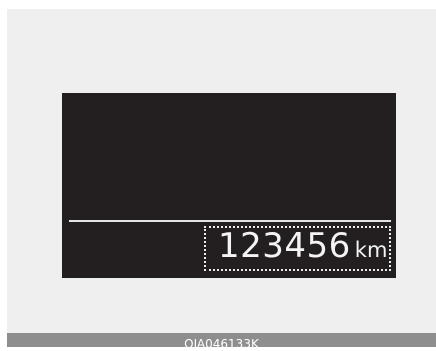 This screenshot has width=436, height=351. I want to click on display-divider-line, so click(230, 221).